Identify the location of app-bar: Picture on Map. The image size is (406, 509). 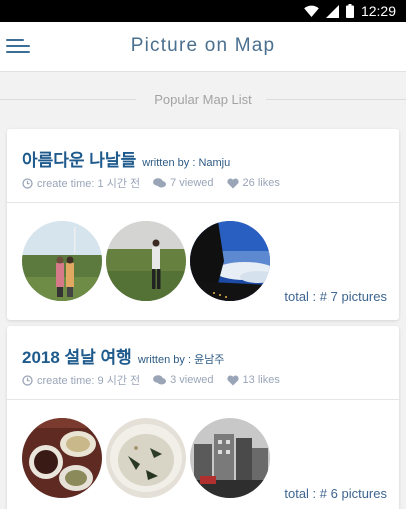
(203, 47).